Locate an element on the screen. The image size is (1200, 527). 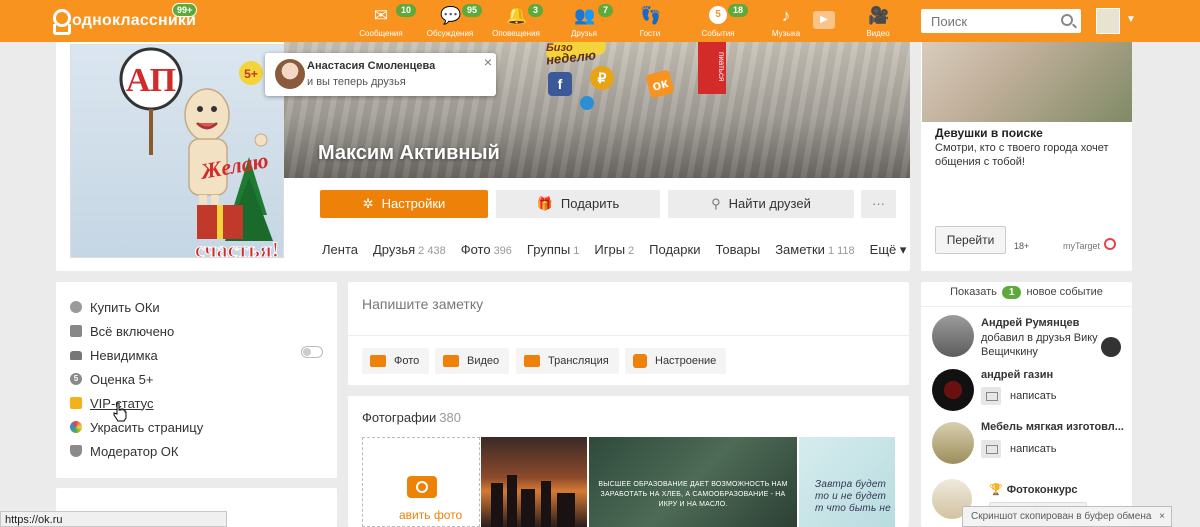
find-friends-button: ⚲ Найти друзей is located at coordinates (761, 204).